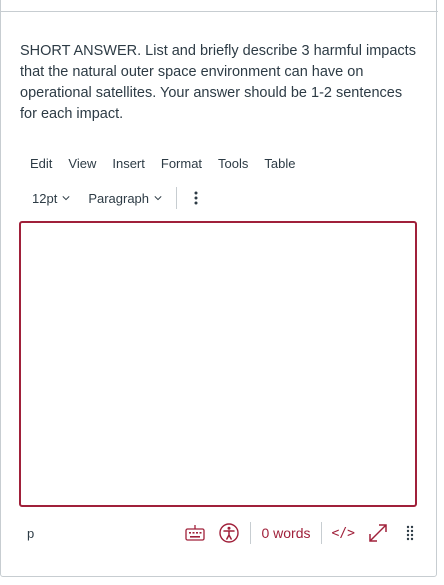 The image size is (444, 585). Describe the element at coordinates (285, 533) in the screenshot. I see `word-count: 0 words` at that location.